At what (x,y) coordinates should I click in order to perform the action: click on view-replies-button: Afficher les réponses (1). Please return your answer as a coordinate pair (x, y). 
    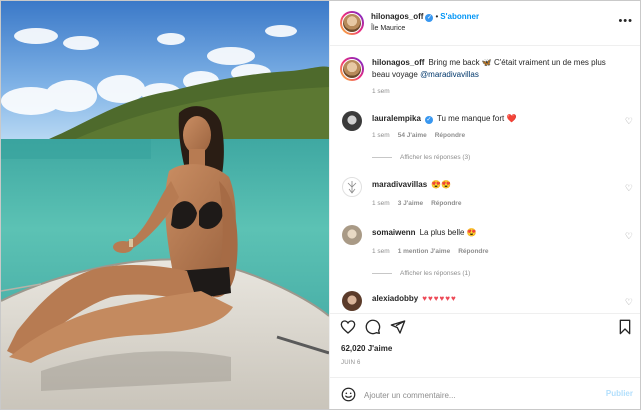
    Looking at the image, I should click on (421, 273).